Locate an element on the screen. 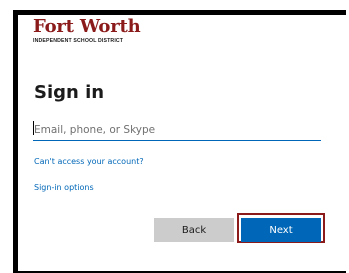 This screenshot has width=349, height=273. email-input is located at coordinates (177, 130).